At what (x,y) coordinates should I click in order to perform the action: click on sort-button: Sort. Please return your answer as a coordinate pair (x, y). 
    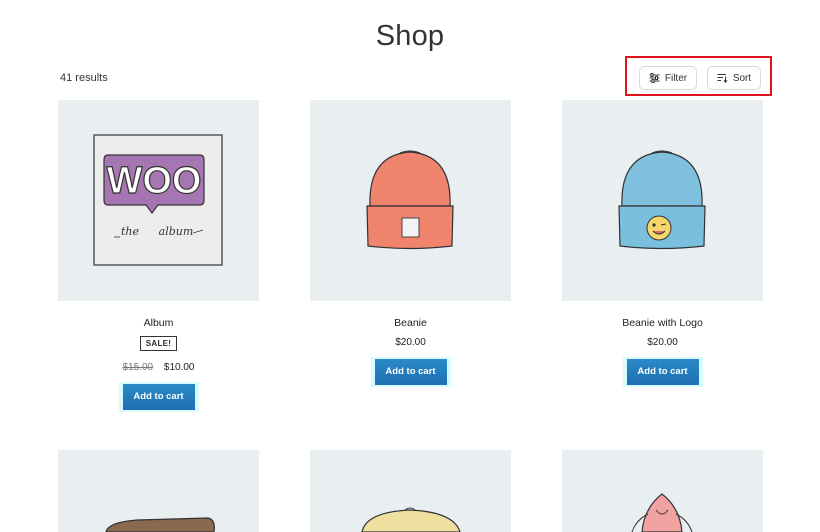
    Looking at the image, I should click on (734, 78).